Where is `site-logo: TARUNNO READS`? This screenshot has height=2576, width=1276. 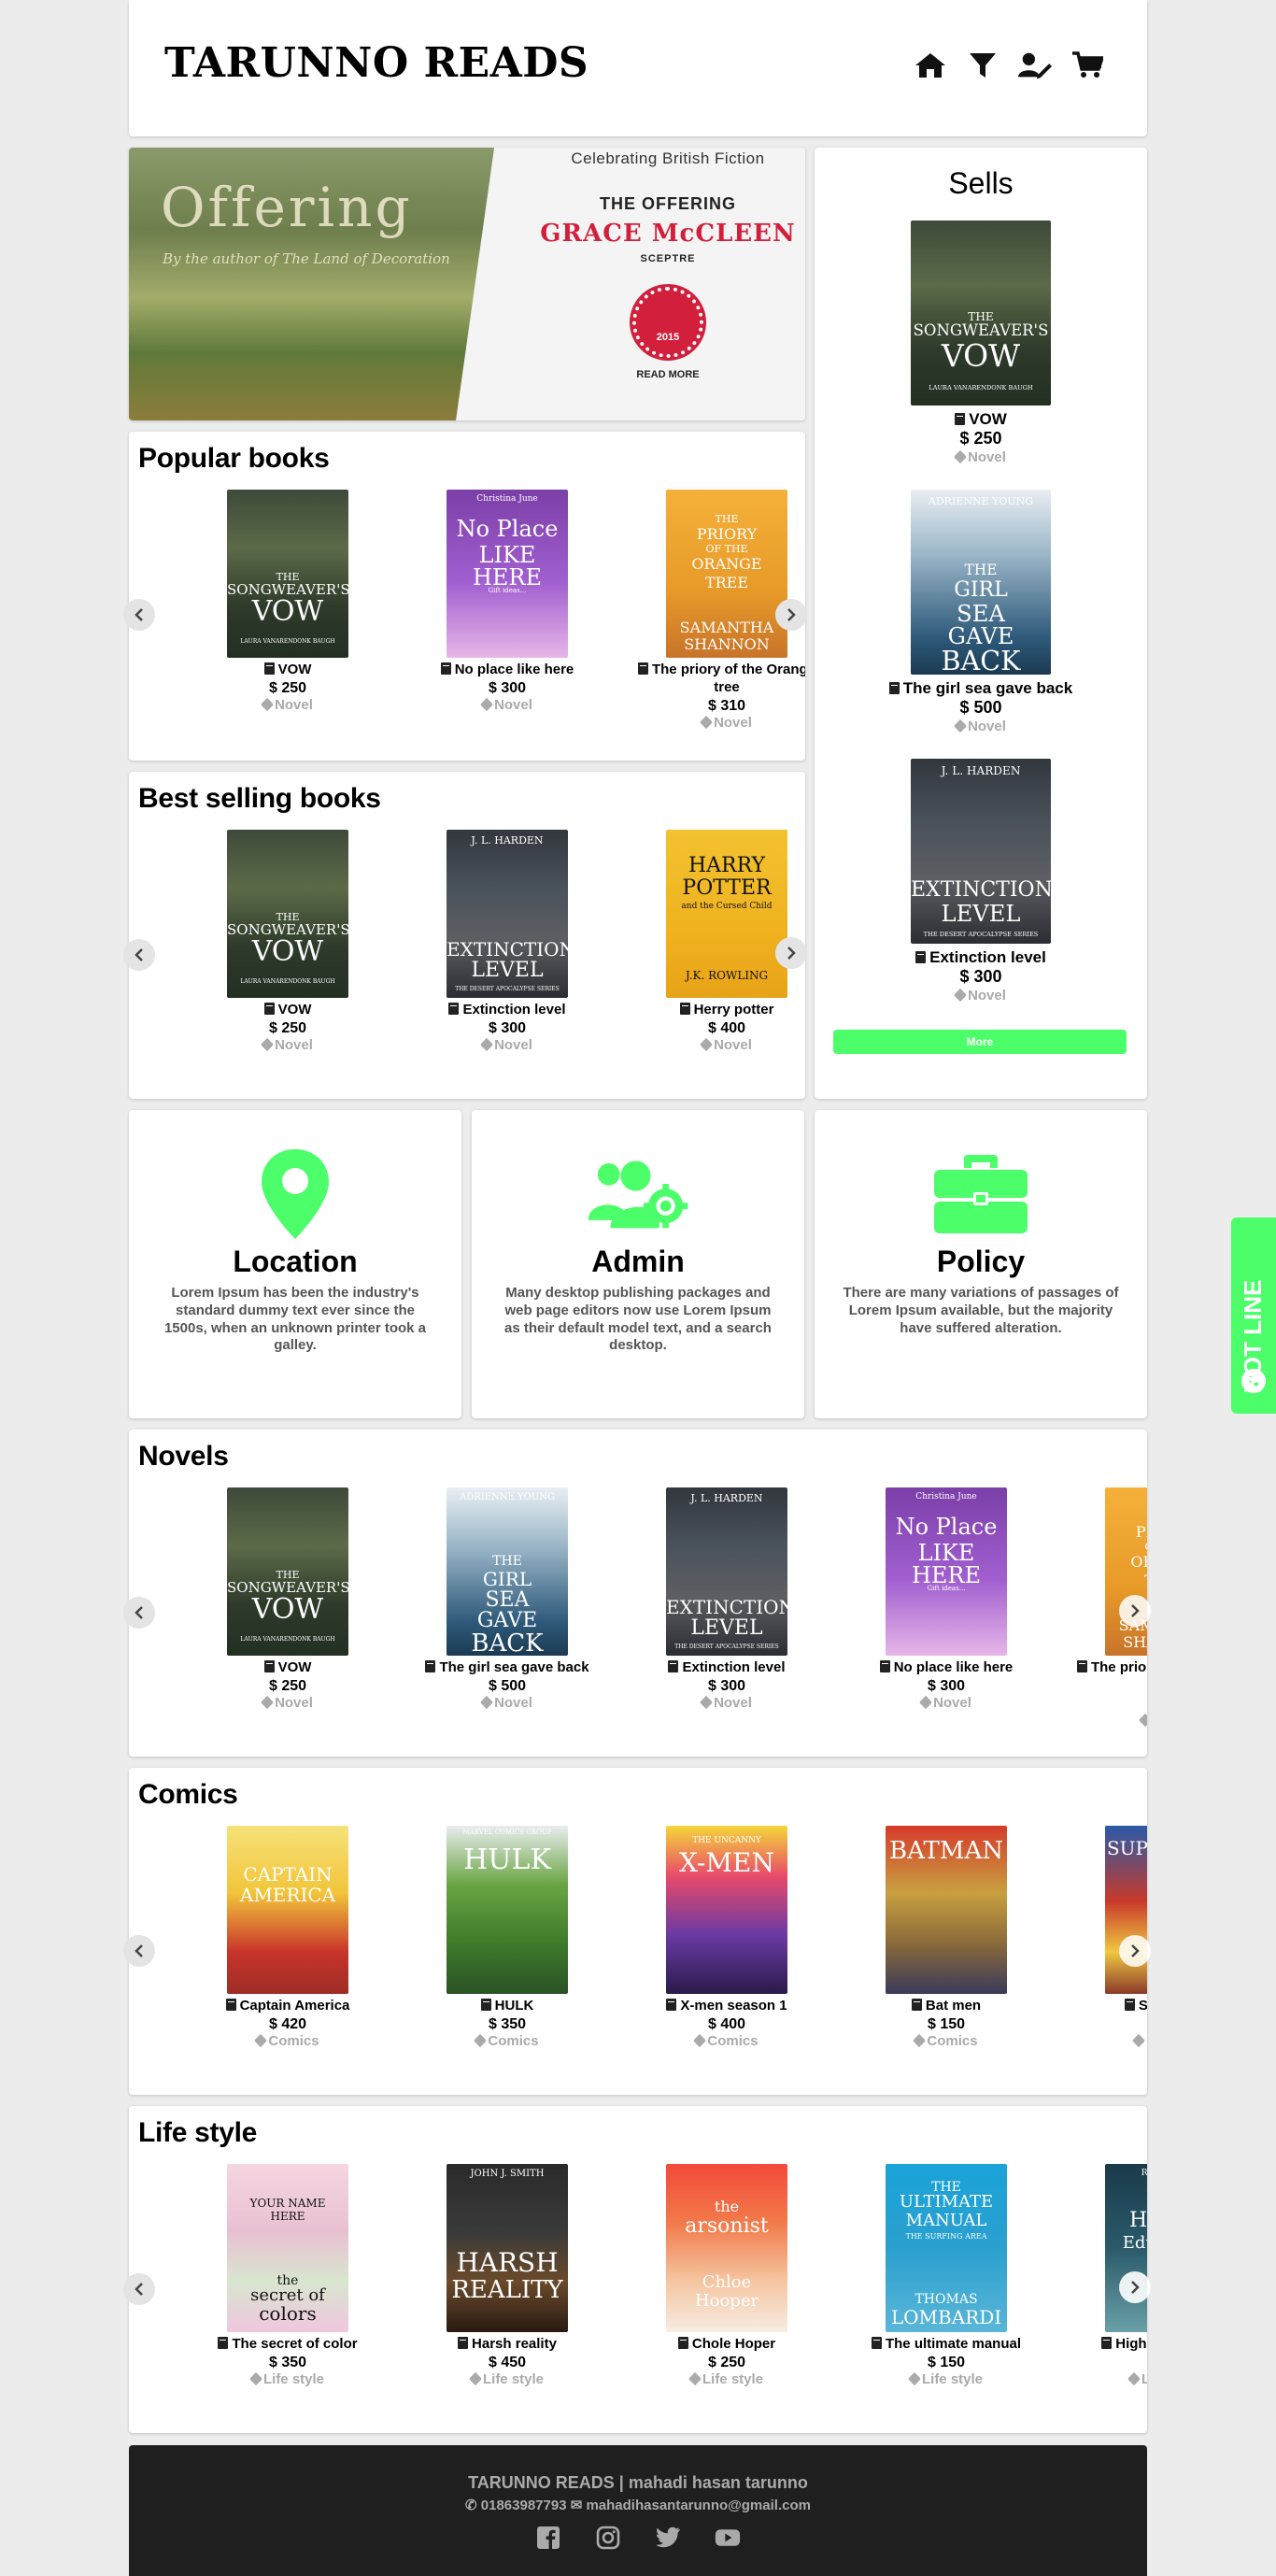 site-logo: TARUNNO READS is located at coordinates (376, 63).